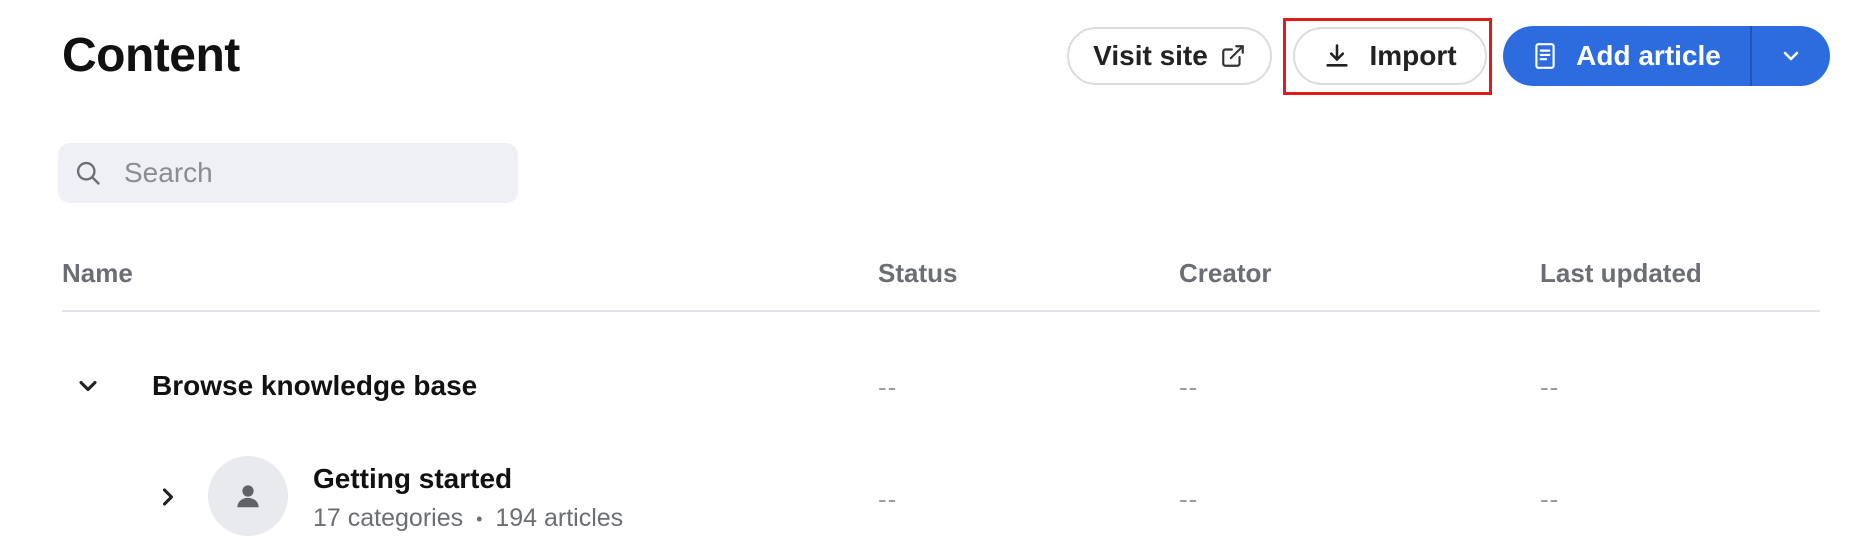 This screenshot has width=1858, height=556. What do you see at coordinates (1233, 56) in the screenshot?
I see `external-link-icon` at bounding box center [1233, 56].